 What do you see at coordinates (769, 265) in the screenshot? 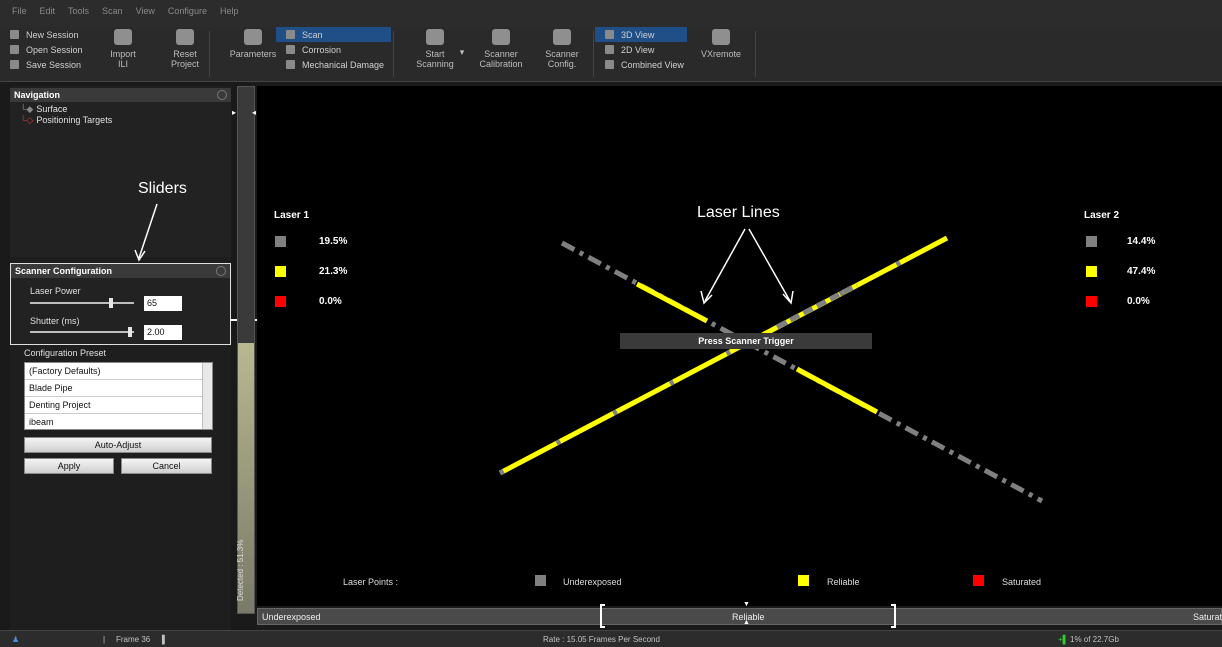
I see `laser-lines-arrow` at bounding box center [769, 265].